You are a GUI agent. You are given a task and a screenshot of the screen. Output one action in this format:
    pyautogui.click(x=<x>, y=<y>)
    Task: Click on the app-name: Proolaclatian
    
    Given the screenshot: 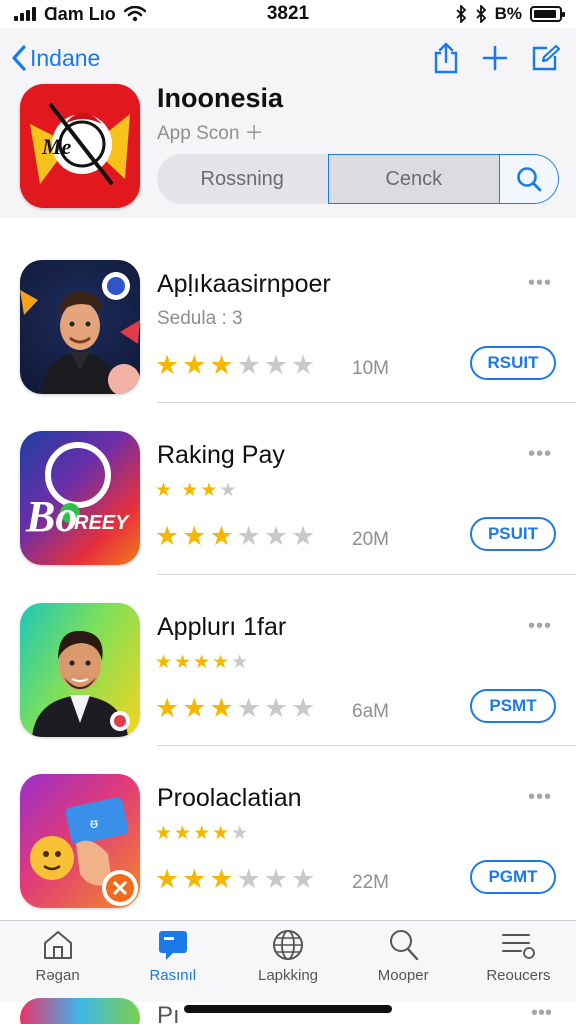 What is the action you would take?
    pyautogui.click(x=229, y=798)
    